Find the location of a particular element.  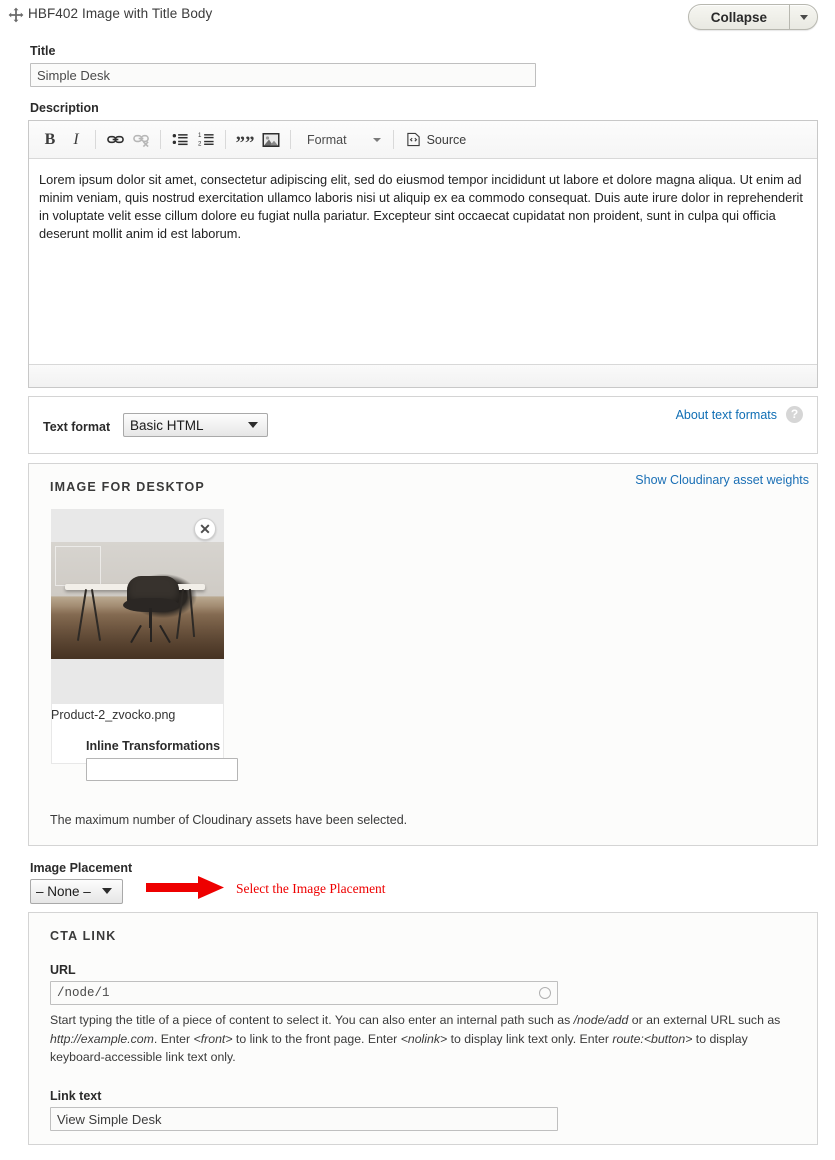

bulleted-list-icon is located at coordinates (180, 140).